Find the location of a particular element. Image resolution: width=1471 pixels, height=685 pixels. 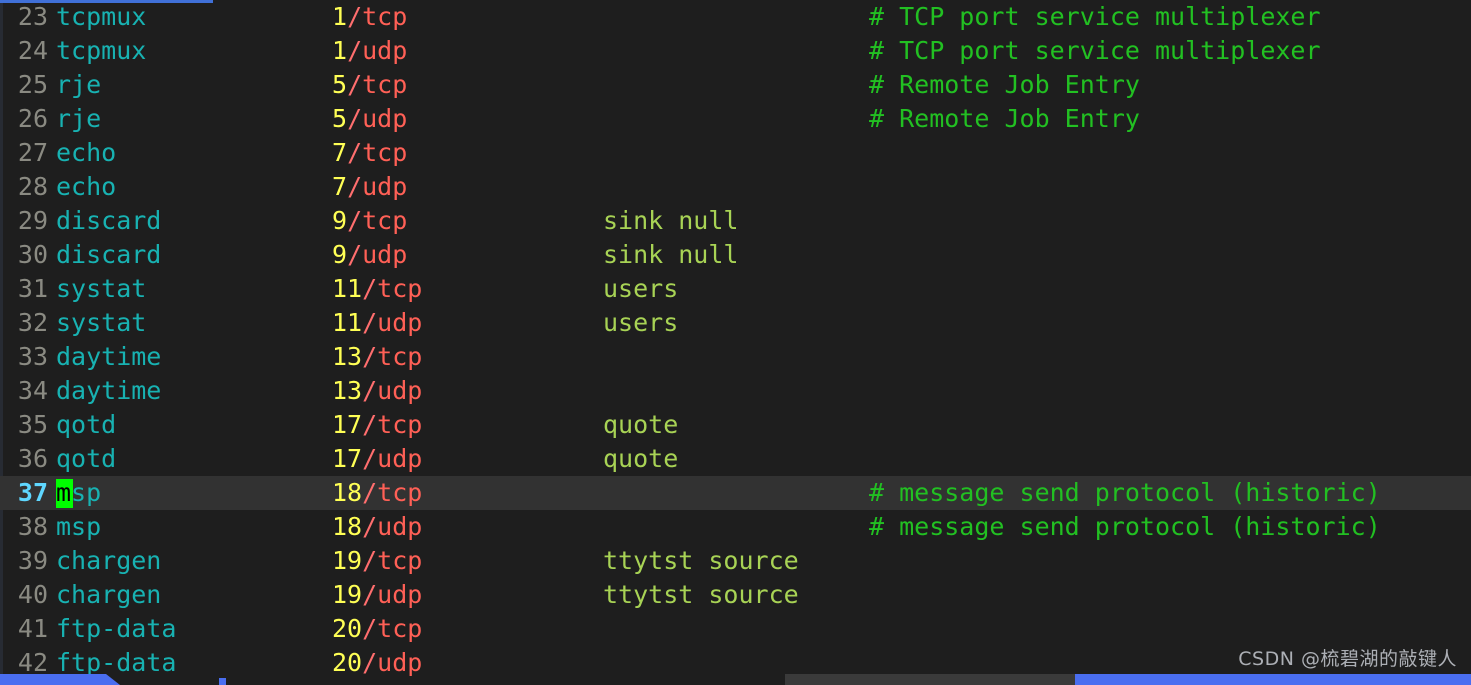

code-line: 33 daytime 13/tcp is located at coordinates (735, 357).